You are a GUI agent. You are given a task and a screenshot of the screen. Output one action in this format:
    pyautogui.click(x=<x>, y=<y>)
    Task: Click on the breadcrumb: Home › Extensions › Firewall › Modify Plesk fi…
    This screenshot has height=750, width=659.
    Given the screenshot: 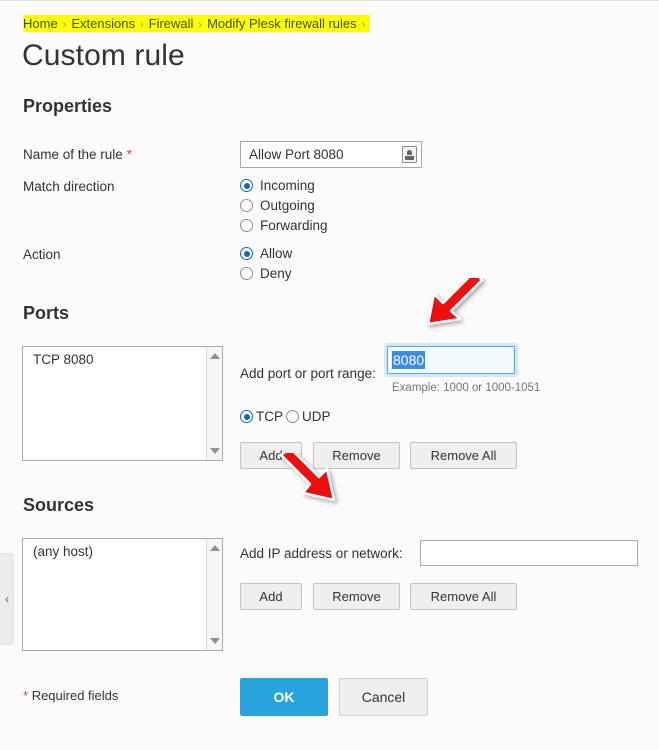 What is the action you would take?
    pyautogui.click(x=197, y=24)
    